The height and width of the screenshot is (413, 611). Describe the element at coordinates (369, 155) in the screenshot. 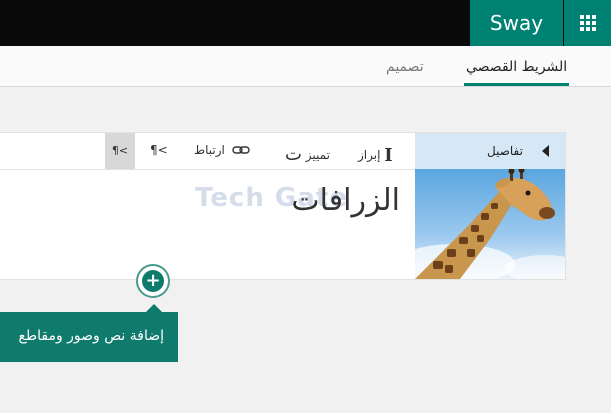

I see `bold-label: إبراز` at that location.